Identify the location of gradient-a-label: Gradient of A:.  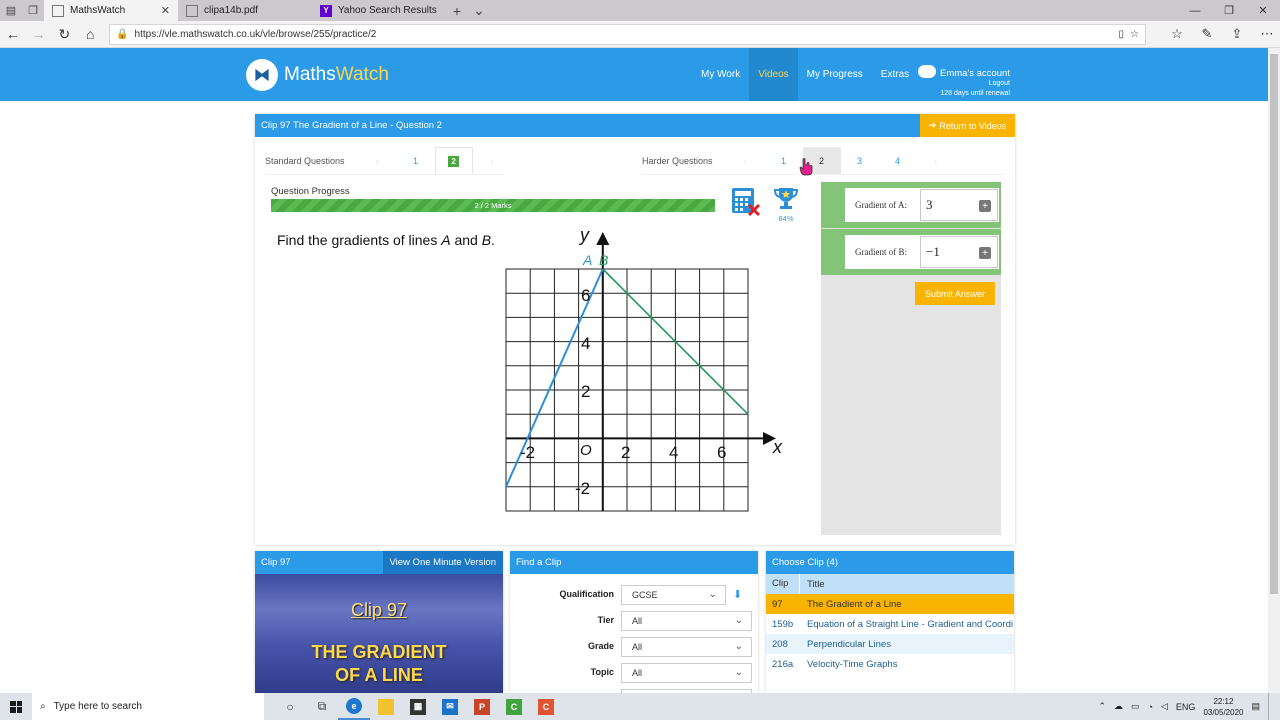
(881, 205).